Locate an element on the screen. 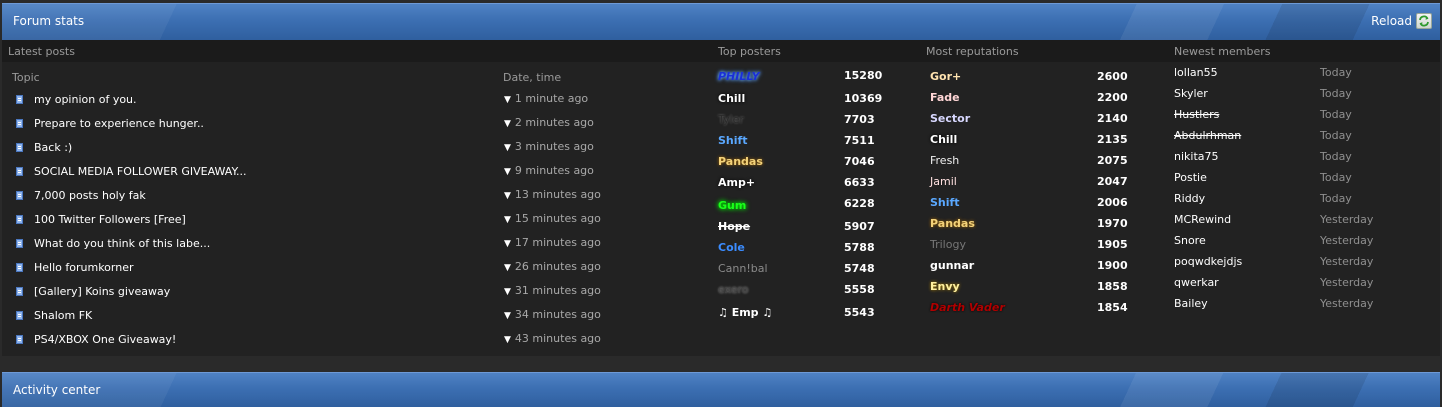  top-poster-name: Cann!bal is located at coordinates (743, 269).